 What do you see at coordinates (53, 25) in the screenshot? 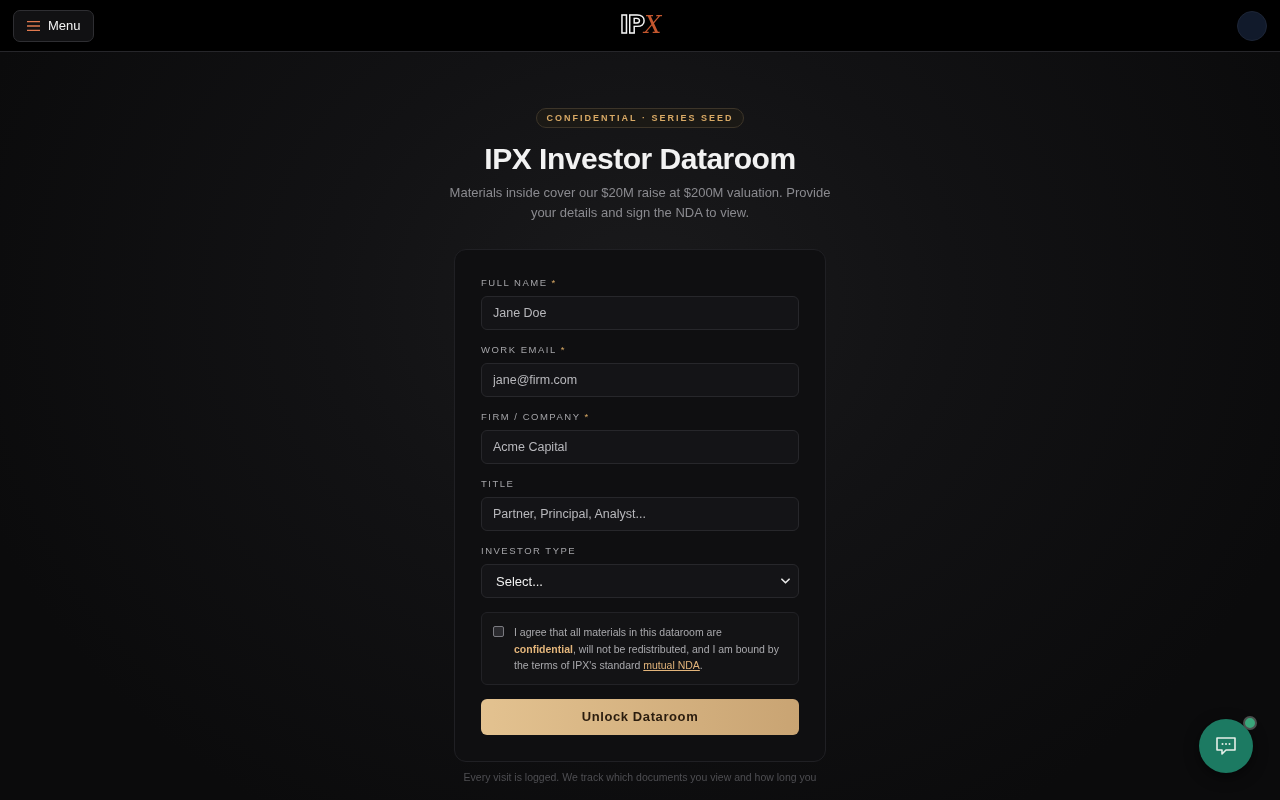
I see `menu-button: Menu` at bounding box center [53, 25].